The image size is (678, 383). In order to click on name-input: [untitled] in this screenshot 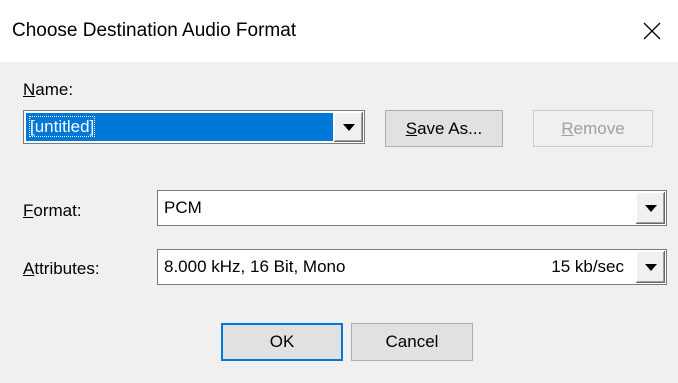, I will do `click(180, 127)`.